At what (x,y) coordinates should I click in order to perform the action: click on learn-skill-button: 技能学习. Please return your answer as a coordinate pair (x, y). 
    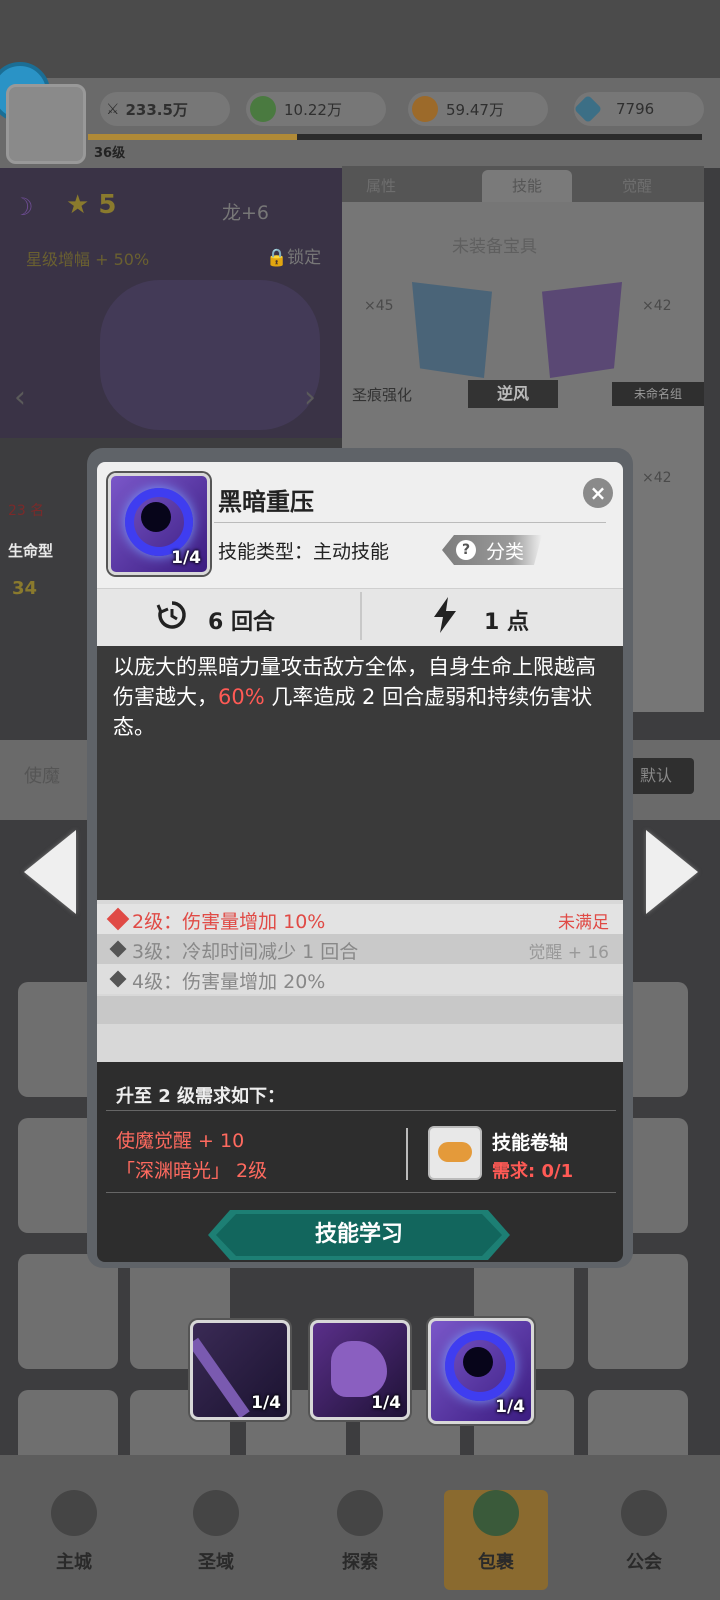
    Looking at the image, I should click on (359, 1235).